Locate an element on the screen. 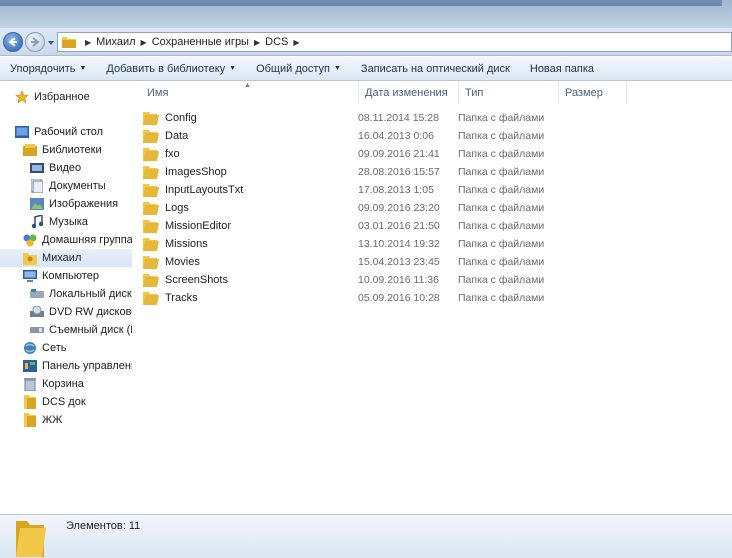  nav-item-music: Музыка is located at coordinates (58, 222).